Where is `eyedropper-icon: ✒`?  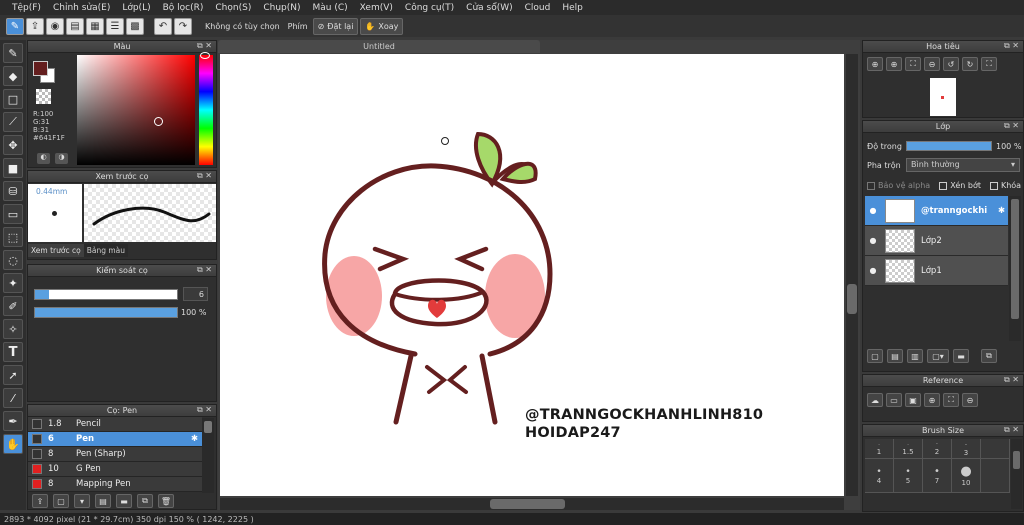 eyedropper-icon: ✒ is located at coordinates (13, 421).